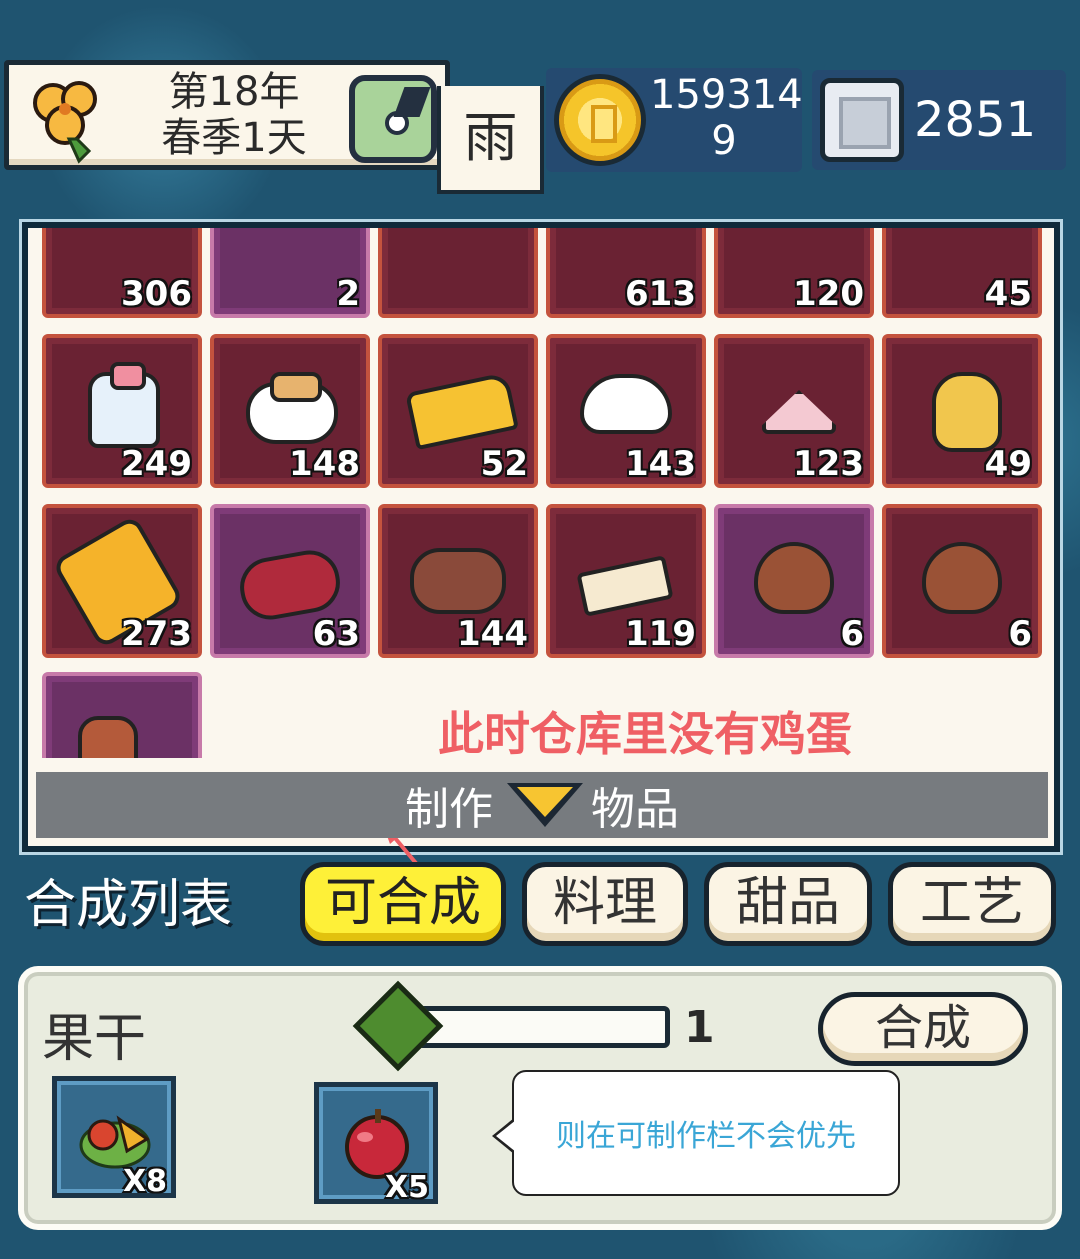 The image size is (1080, 1259). Describe the element at coordinates (114, 1137) in the screenshot. I see `ingredient-slot: X8` at that location.